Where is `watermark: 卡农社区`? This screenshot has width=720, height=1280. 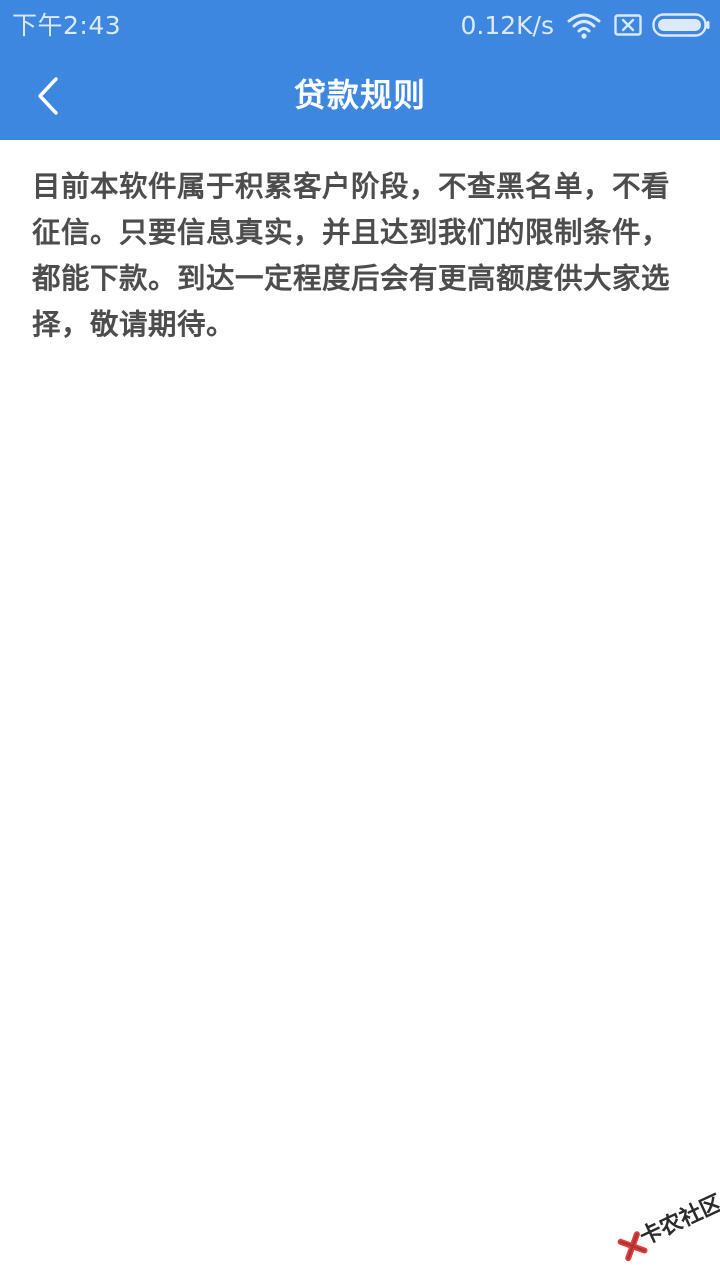 watermark: 卡农社区 is located at coordinates (662, 1226).